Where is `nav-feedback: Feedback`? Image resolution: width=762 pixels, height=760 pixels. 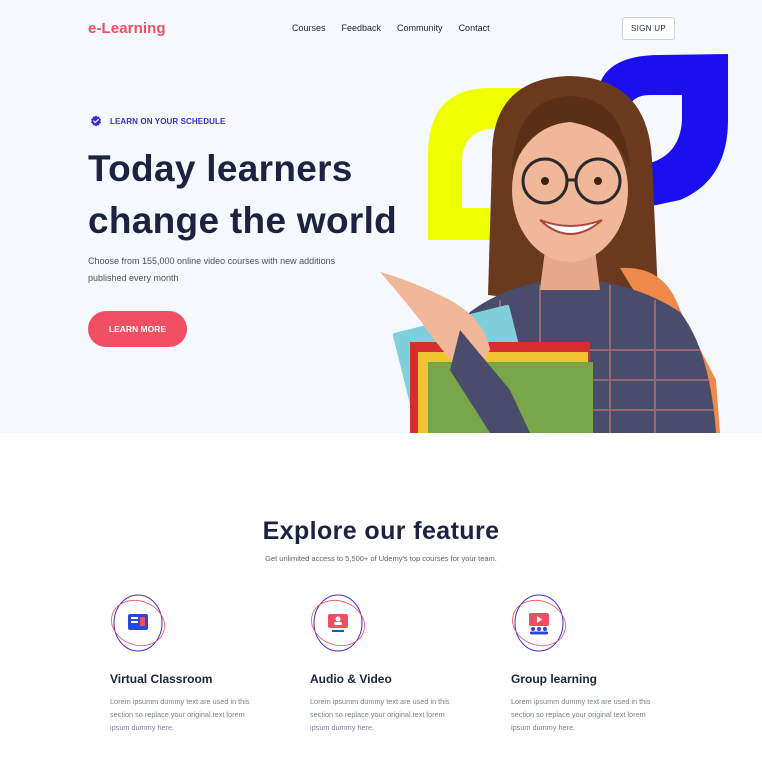 nav-feedback: Feedback is located at coordinates (362, 28).